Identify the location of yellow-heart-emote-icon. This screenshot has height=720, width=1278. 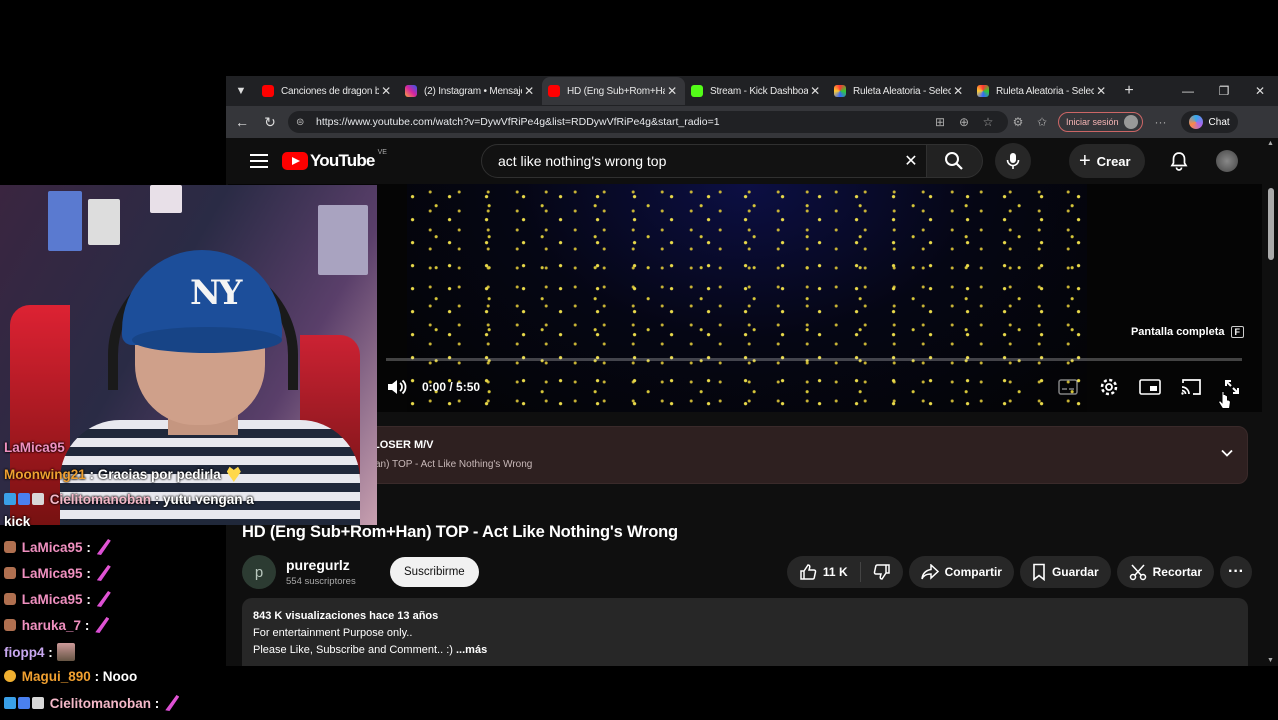
(233, 474).